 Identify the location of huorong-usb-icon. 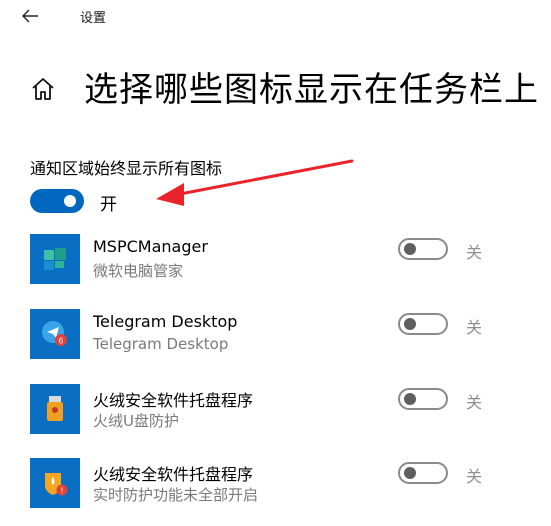
(55, 408).